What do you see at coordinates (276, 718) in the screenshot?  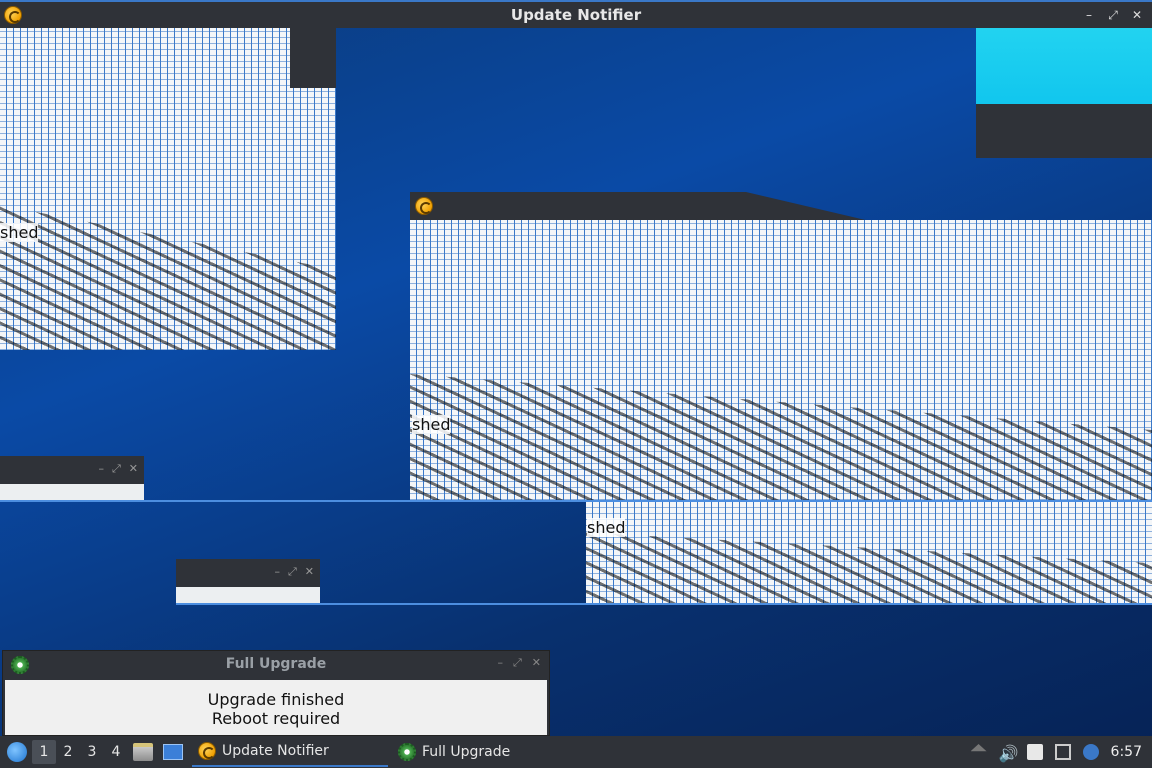 I see `reboot-required-text: Reboot required` at bounding box center [276, 718].